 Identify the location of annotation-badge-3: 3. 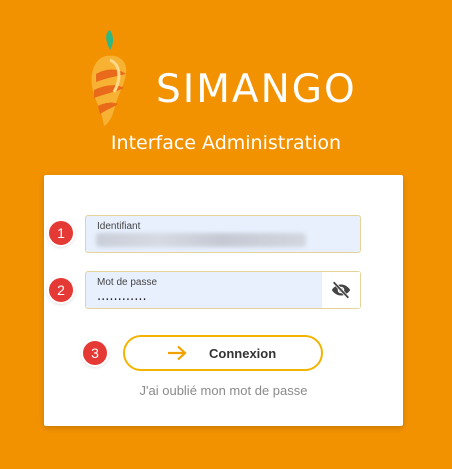
(95, 353).